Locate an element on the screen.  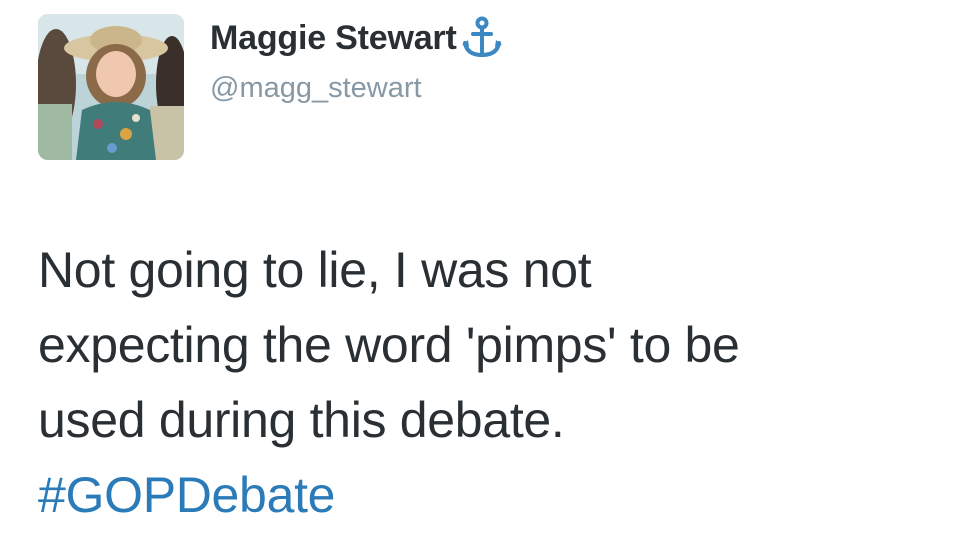
user-handle: @magg_stewart is located at coordinates (316, 88).